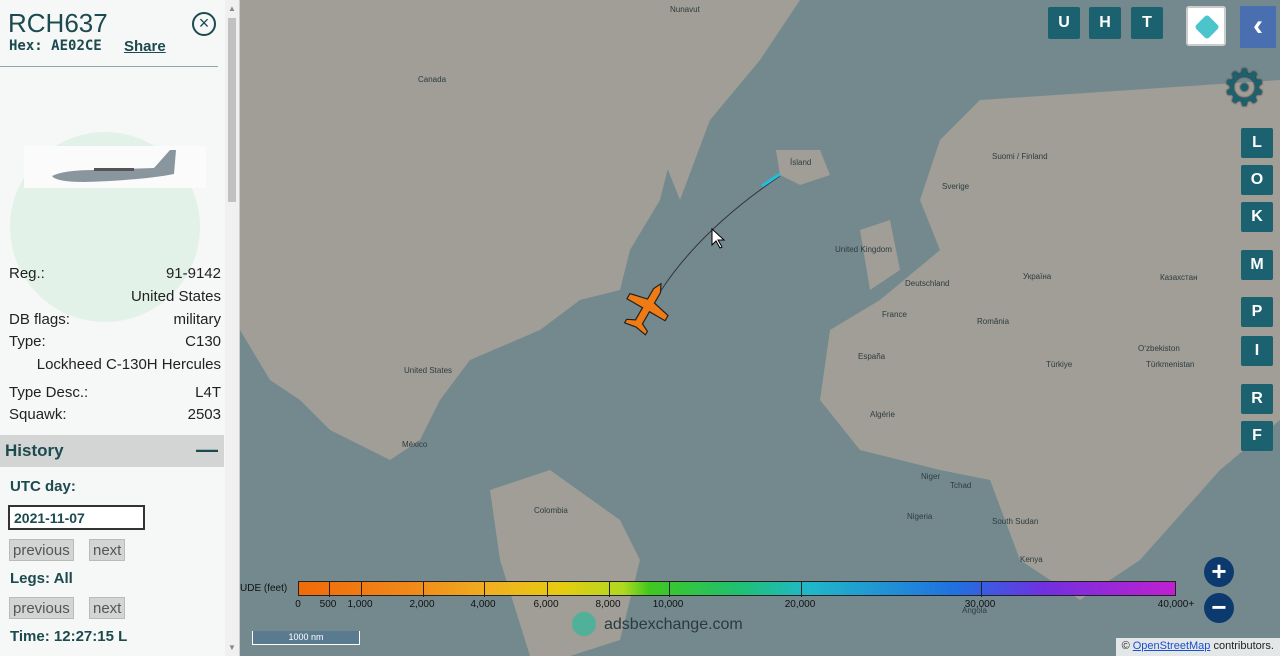 The image size is (1280, 656). What do you see at coordinates (546, 604) in the screenshot?
I see `legend-tick-label: 6,000` at bounding box center [546, 604].